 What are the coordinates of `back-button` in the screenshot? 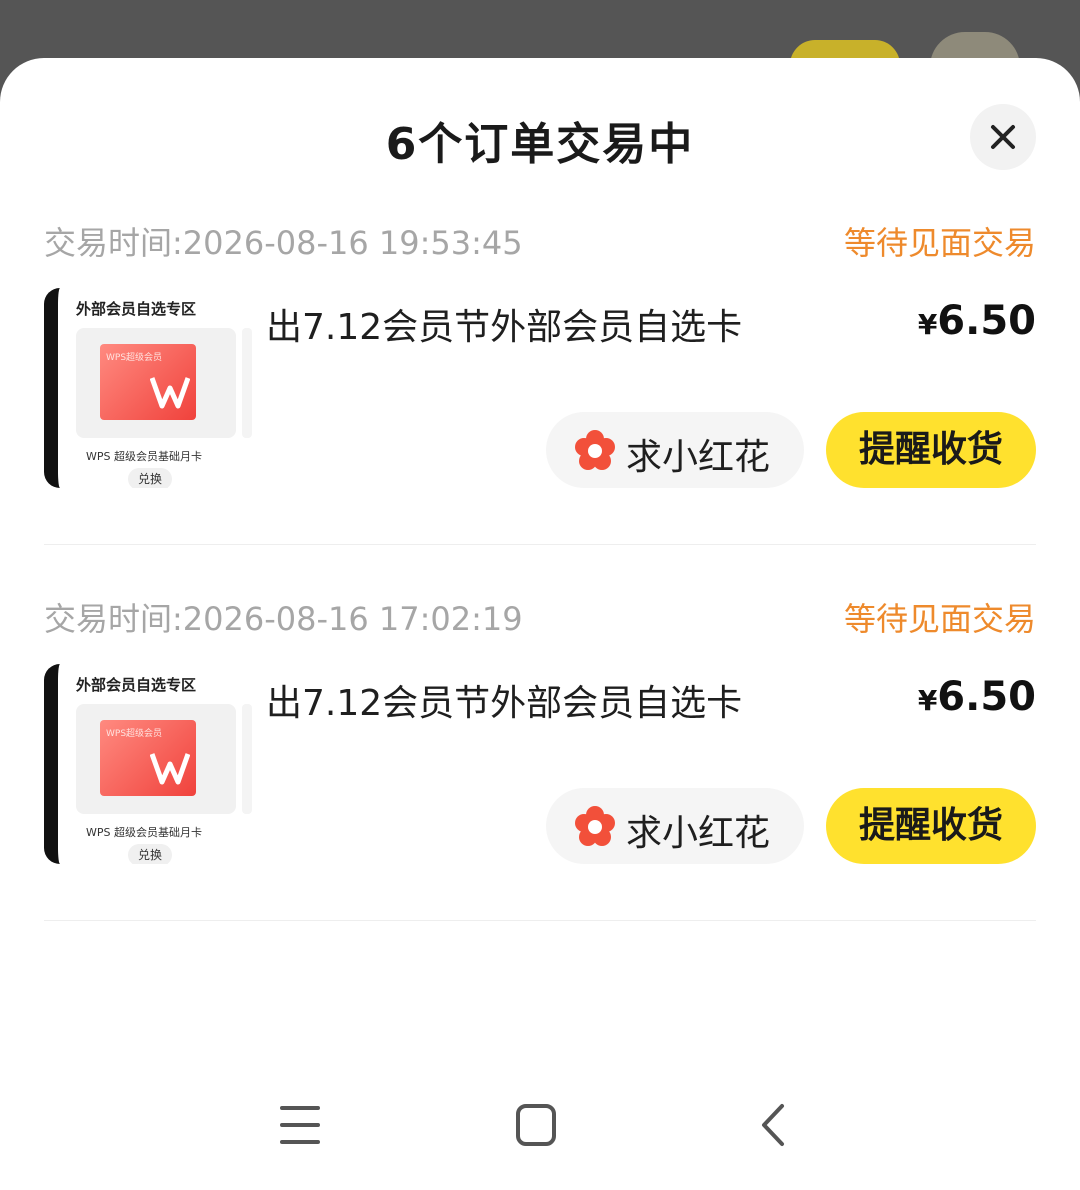 It's located at (772, 1125).